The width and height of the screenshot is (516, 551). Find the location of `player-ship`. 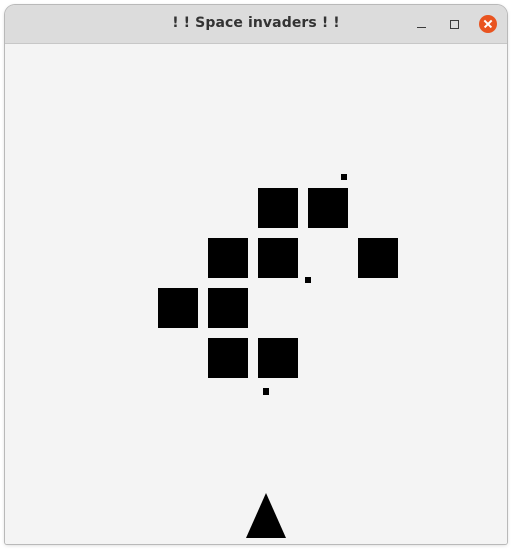

player-ship is located at coordinates (266, 515).